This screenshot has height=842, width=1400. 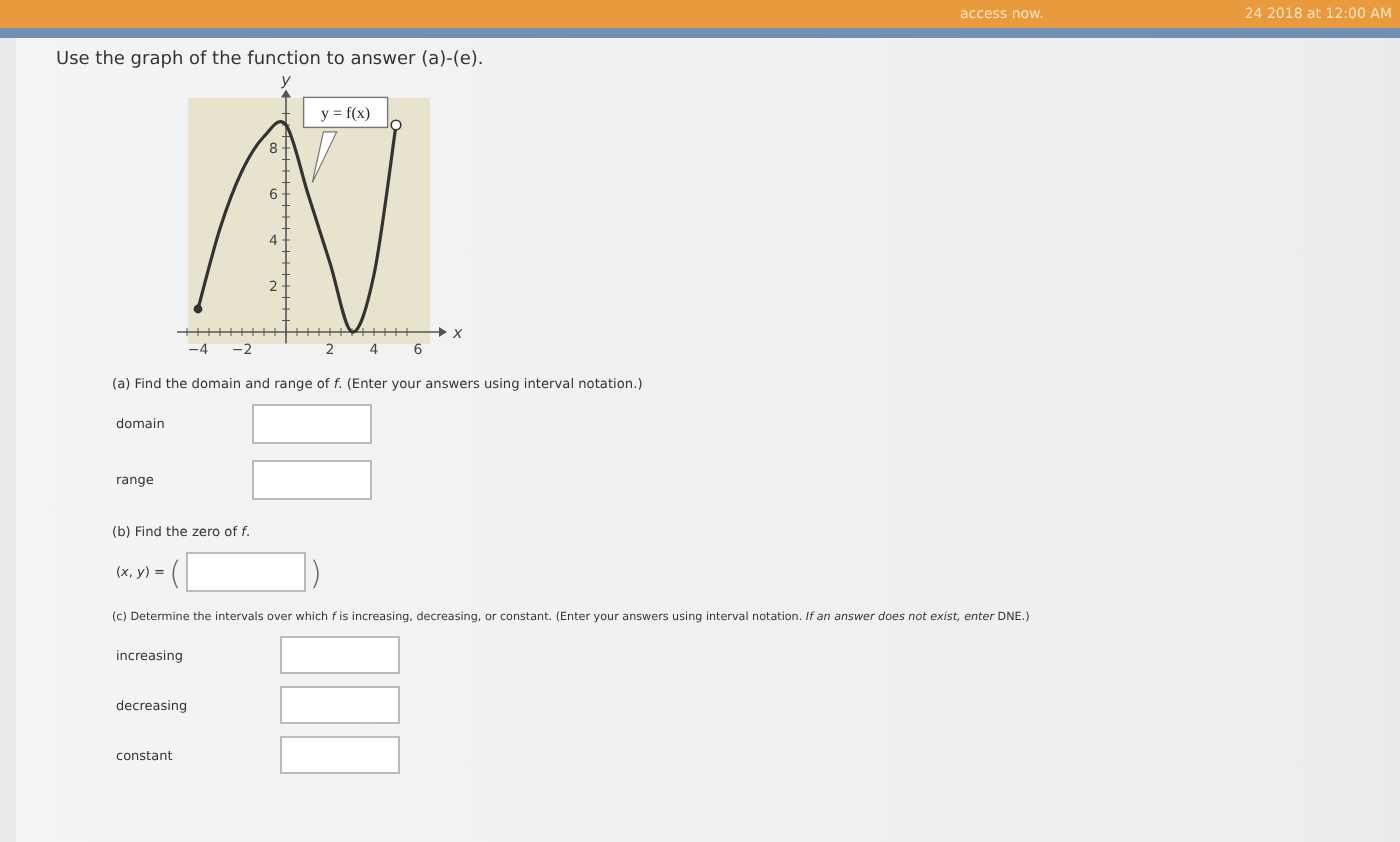 I want to click on function-callout: y = f(x), so click(x=345, y=140).